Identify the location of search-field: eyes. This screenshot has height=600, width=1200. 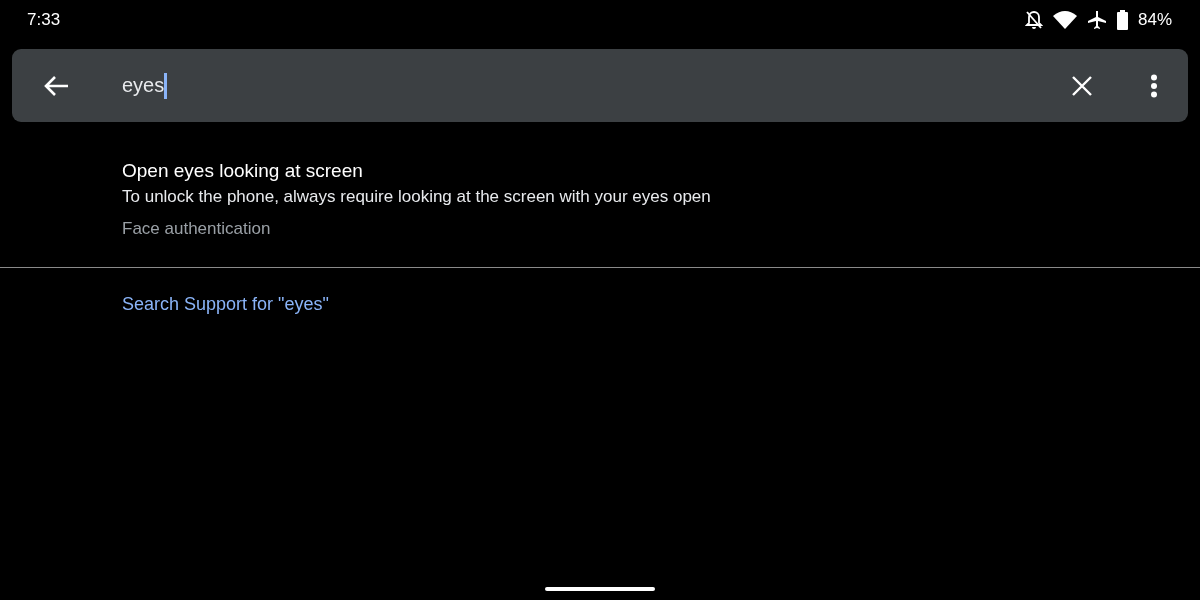
(594, 85).